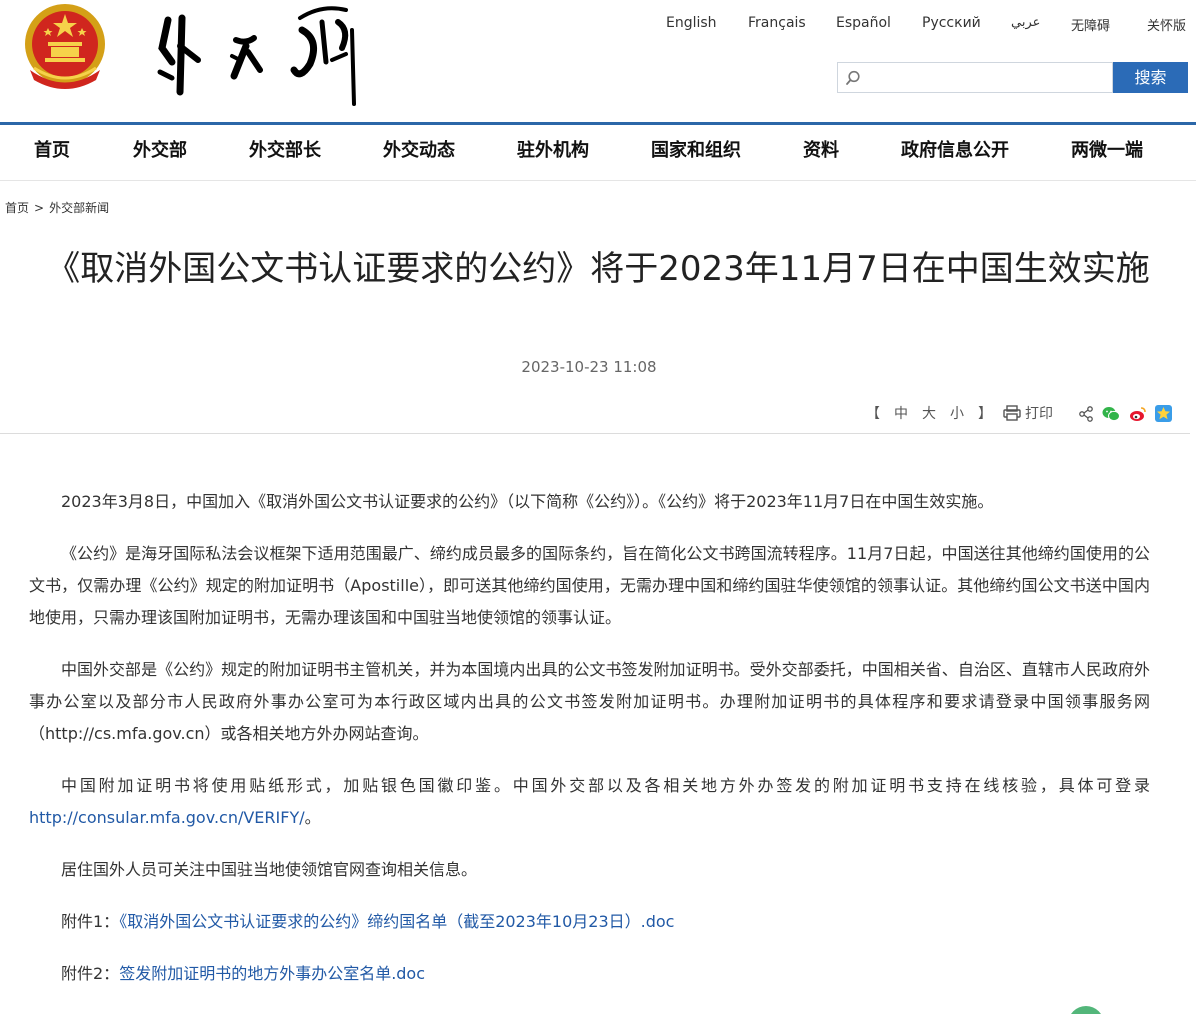 The width and height of the screenshot is (1196, 1014). I want to click on nav-home: 首页, so click(52, 149).